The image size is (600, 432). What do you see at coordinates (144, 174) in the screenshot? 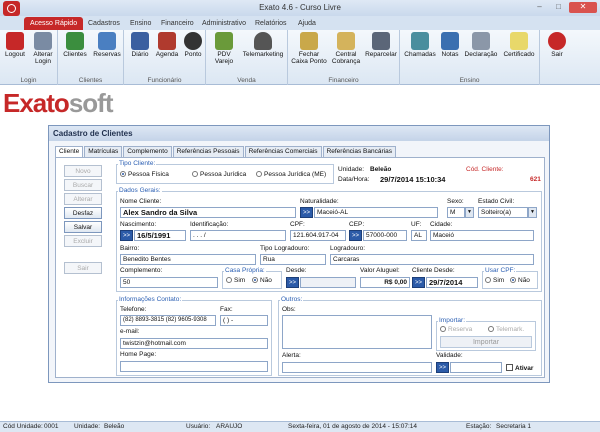
I see `pessoa-fisica-radio: Pessoa Física` at bounding box center [144, 174].